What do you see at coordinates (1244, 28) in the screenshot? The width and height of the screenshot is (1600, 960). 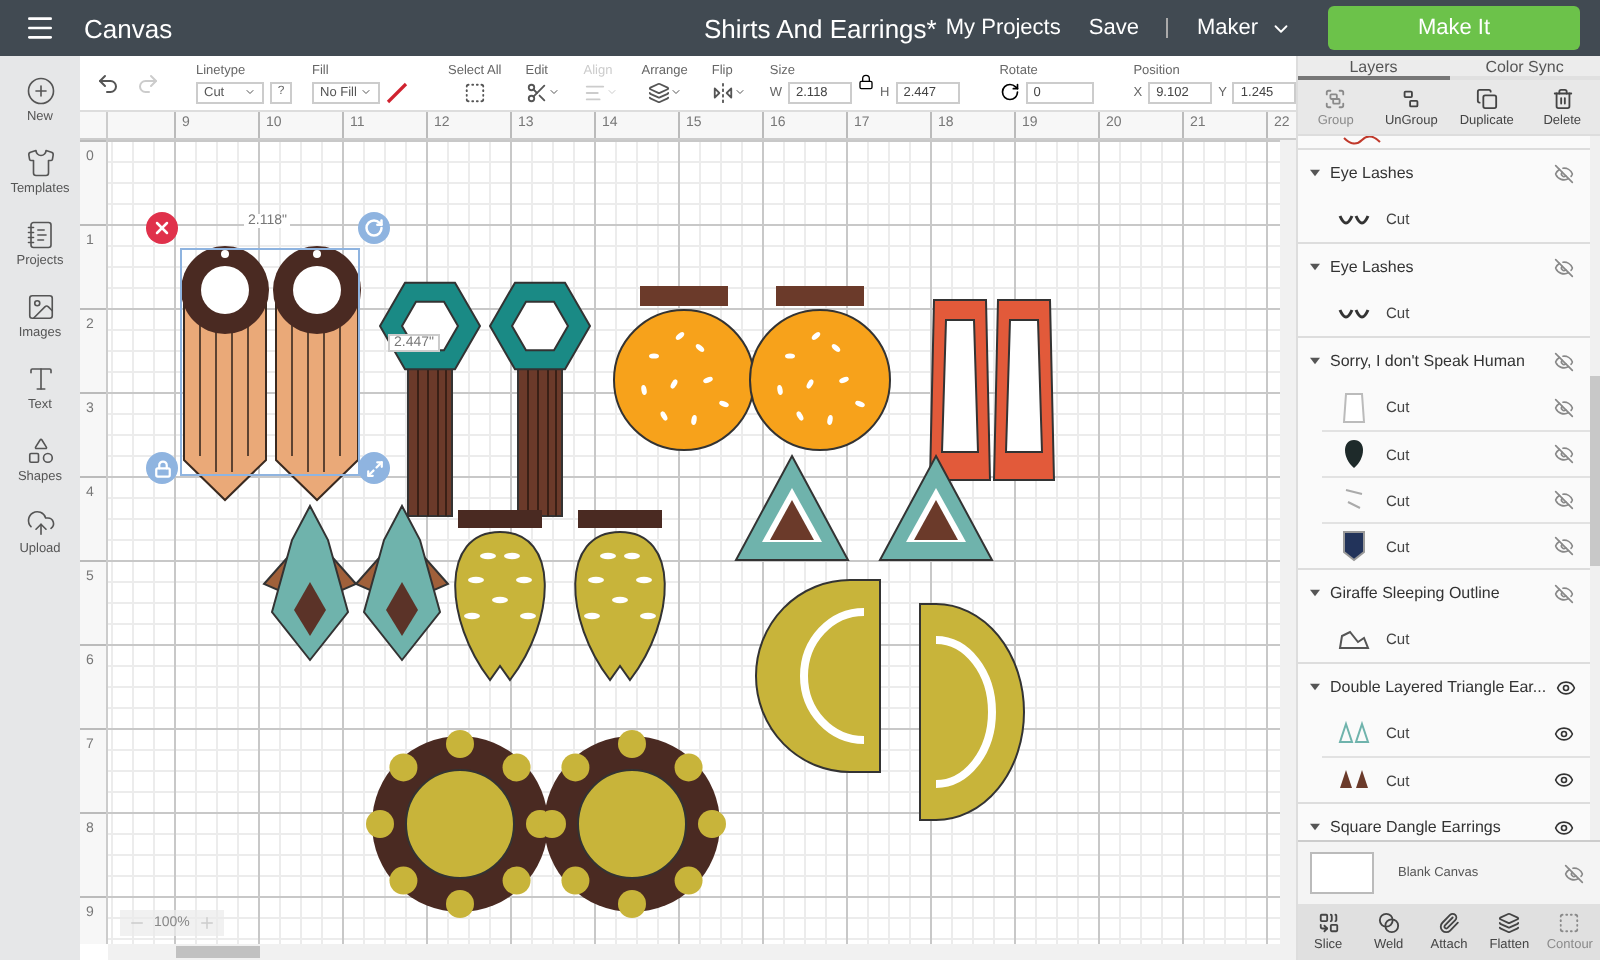 I see `machine-dropdown: Maker` at bounding box center [1244, 28].